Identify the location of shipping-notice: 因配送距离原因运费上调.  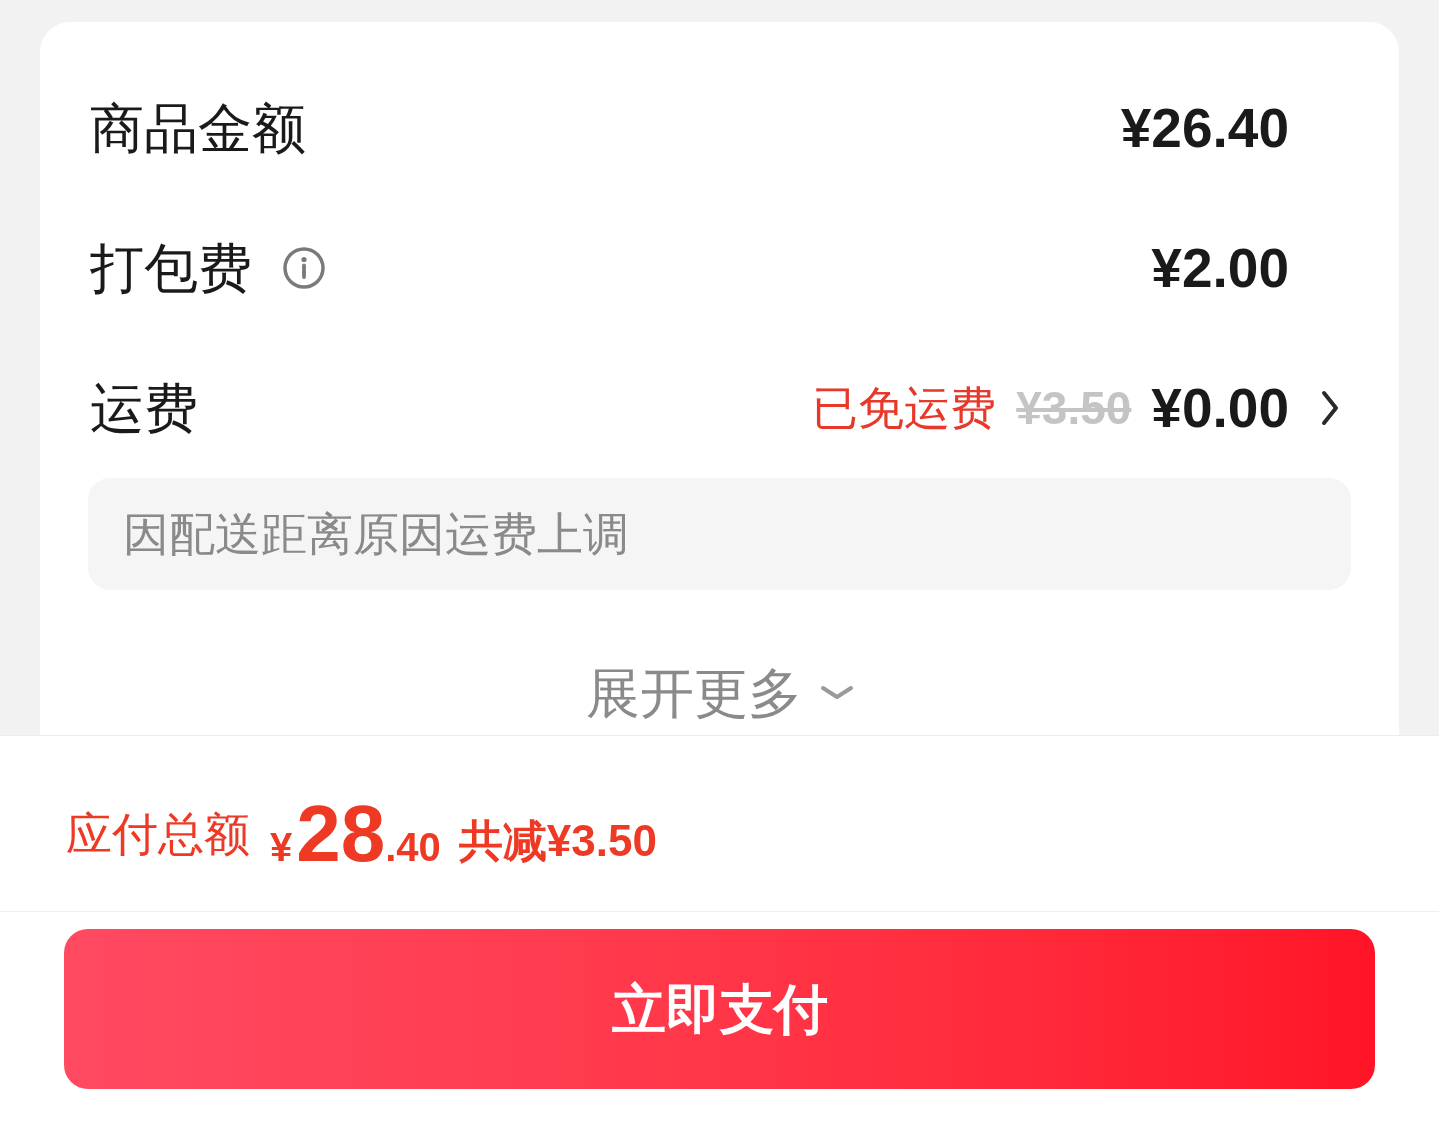
(719, 534).